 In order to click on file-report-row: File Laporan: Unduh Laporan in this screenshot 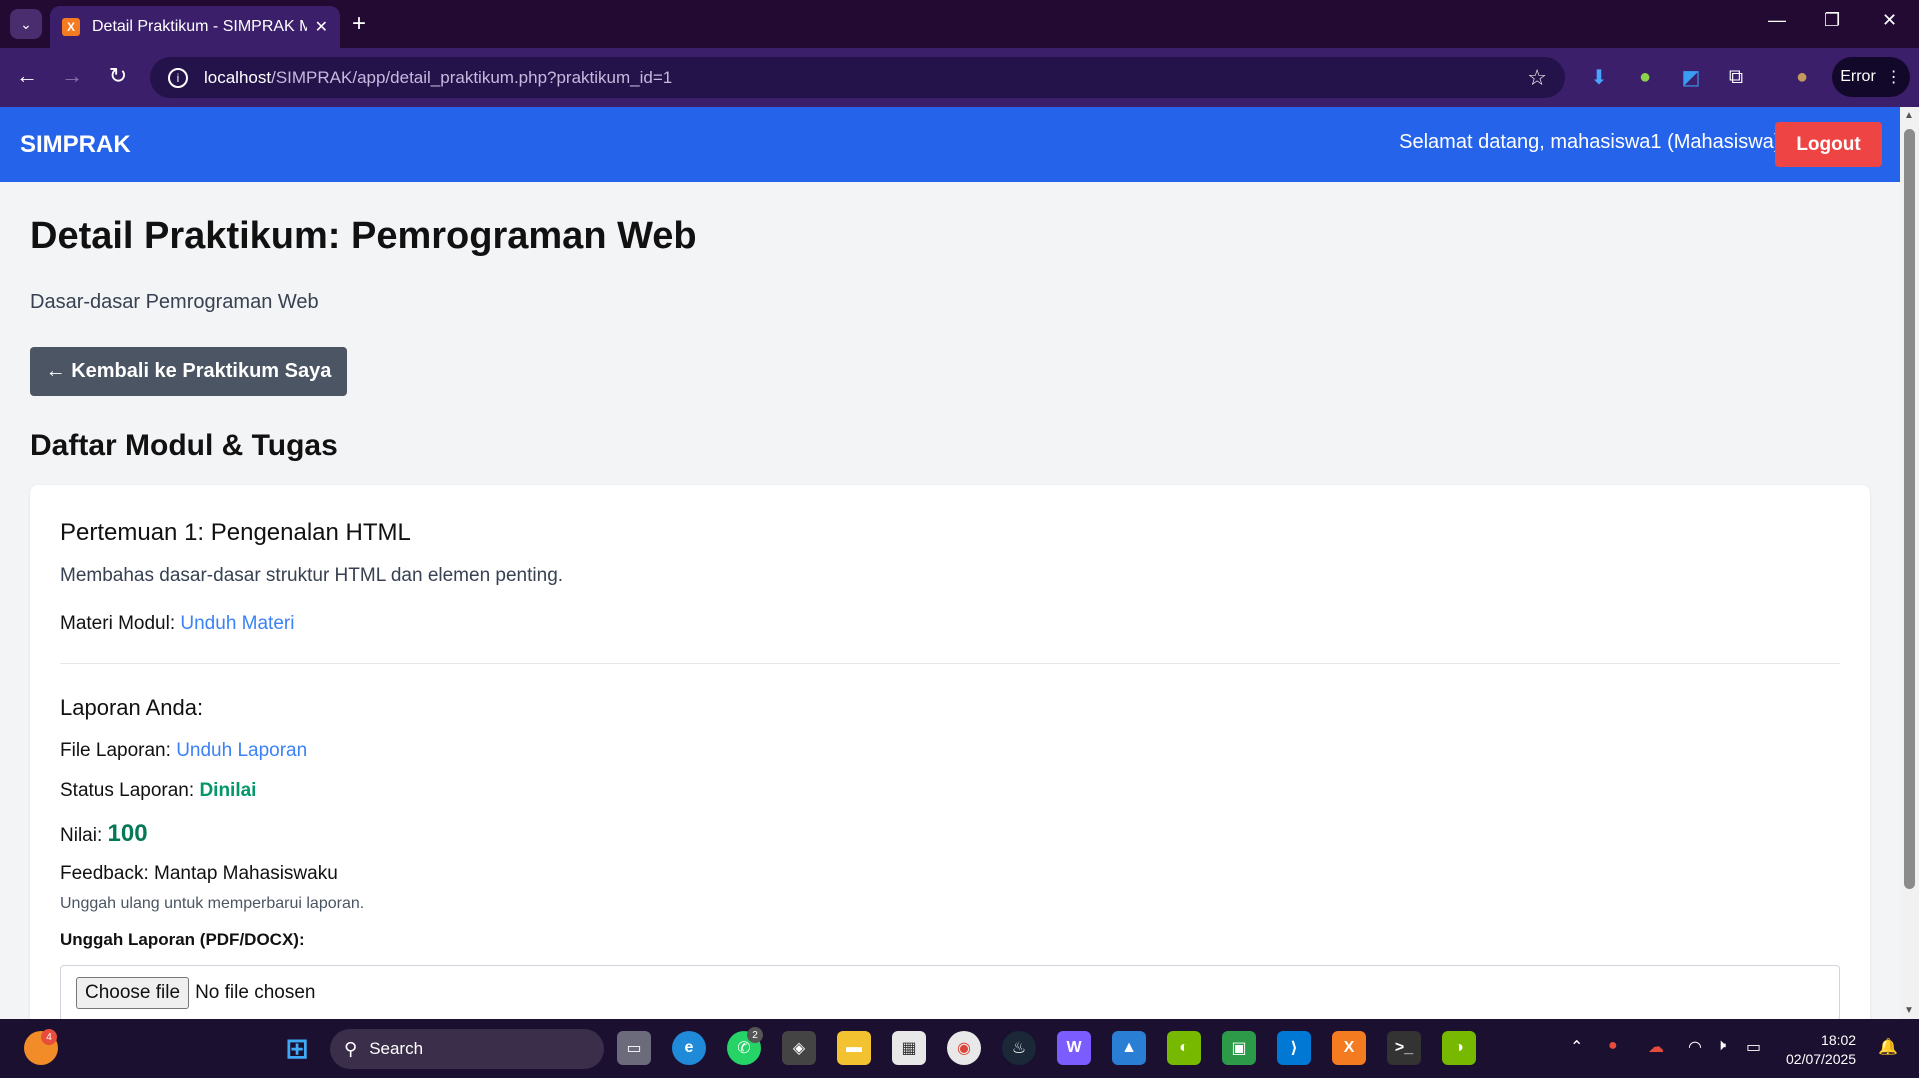, I will do `click(183, 751)`.